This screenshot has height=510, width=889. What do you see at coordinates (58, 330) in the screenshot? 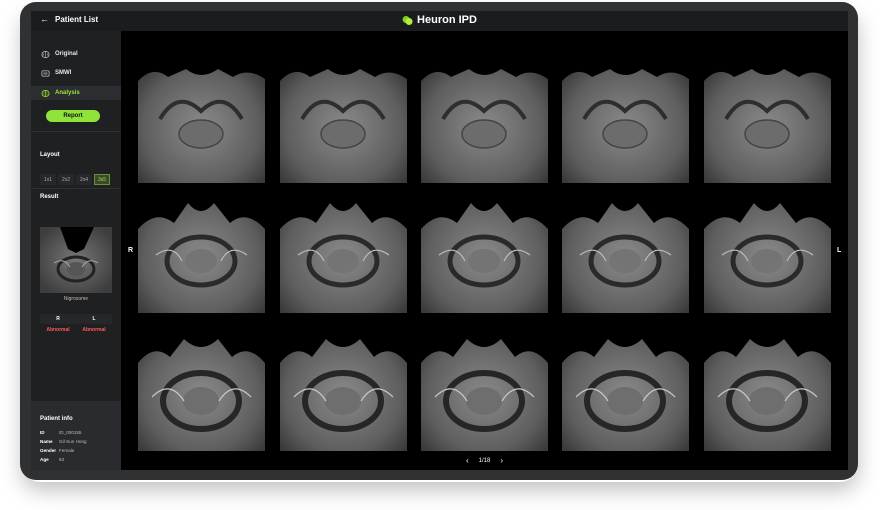
I see `result-value-r: Abnormal` at bounding box center [58, 330].